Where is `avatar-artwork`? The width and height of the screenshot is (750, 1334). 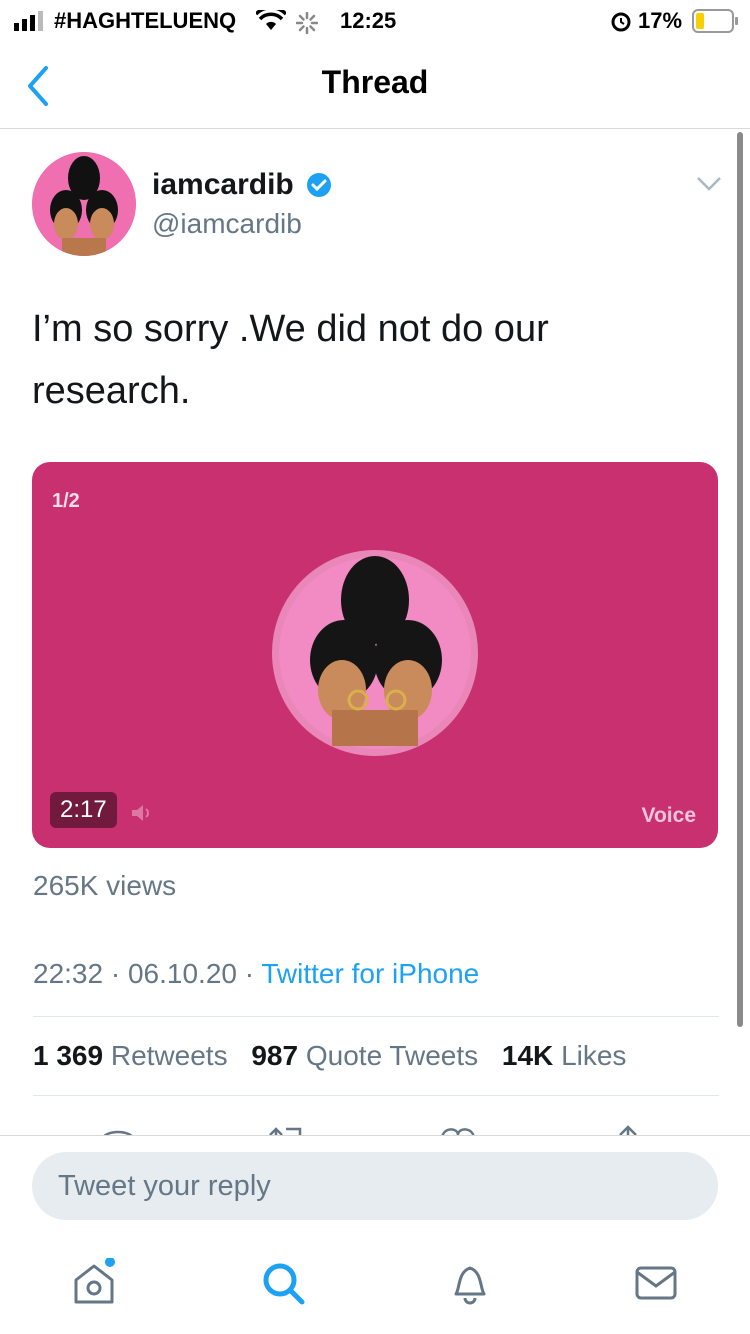
avatar-artwork is located at coordinates (84, 204).